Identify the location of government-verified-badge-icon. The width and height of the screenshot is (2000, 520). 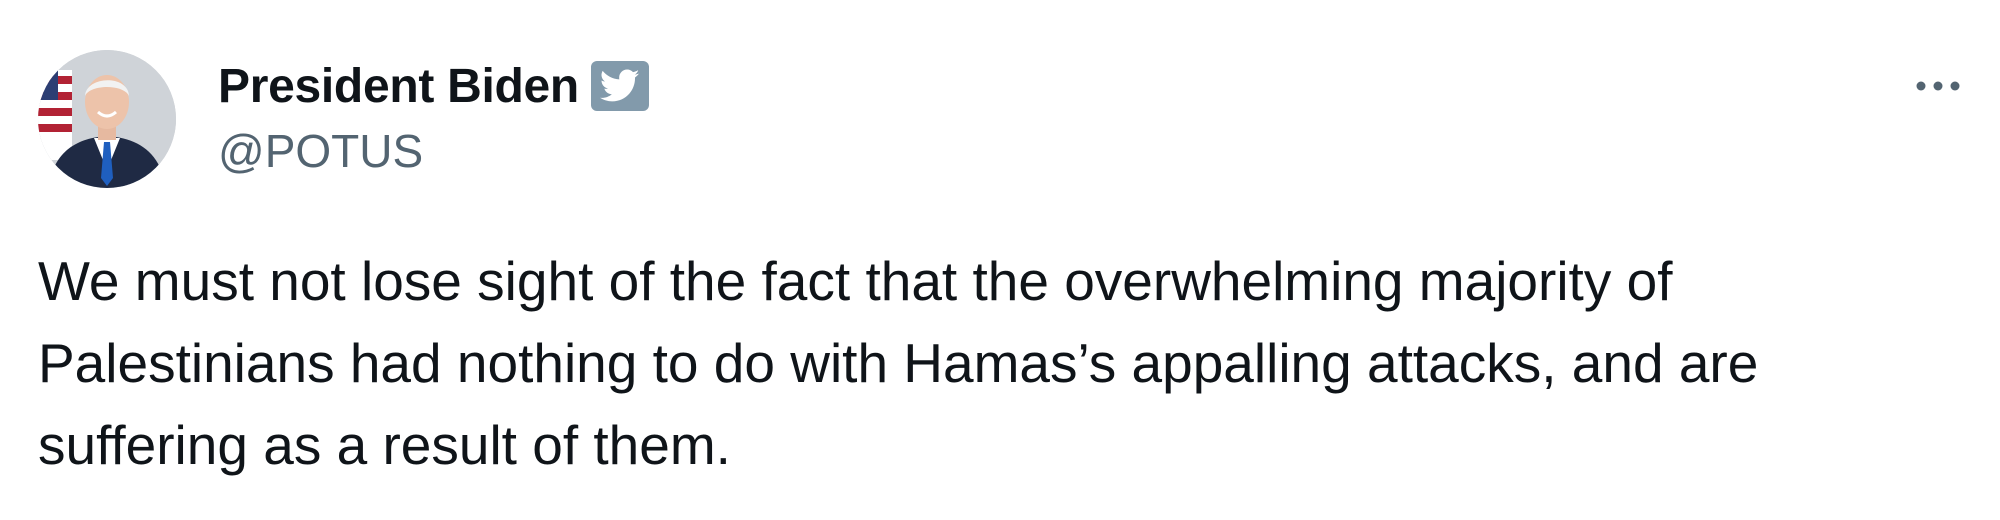
(619, 86).